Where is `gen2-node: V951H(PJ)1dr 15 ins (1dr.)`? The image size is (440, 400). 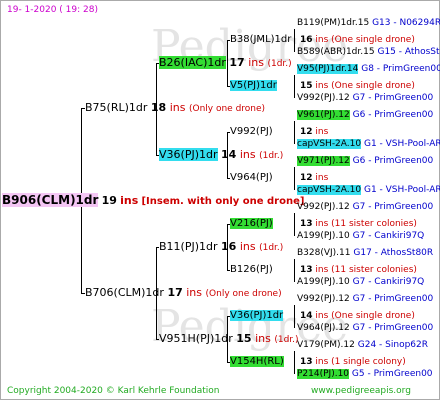
gen2-node: V951H(PJ)1dr 15 ins (1dr.) is located at coordinates (229, 339).